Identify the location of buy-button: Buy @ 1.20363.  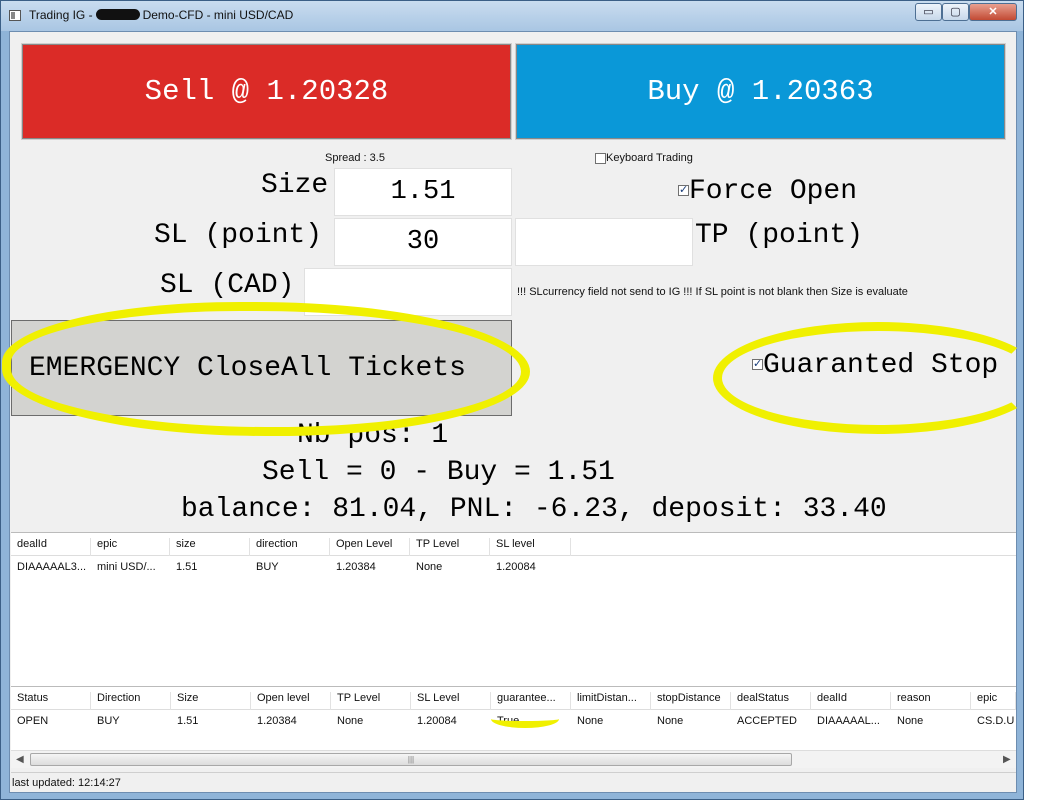
(760, 91).